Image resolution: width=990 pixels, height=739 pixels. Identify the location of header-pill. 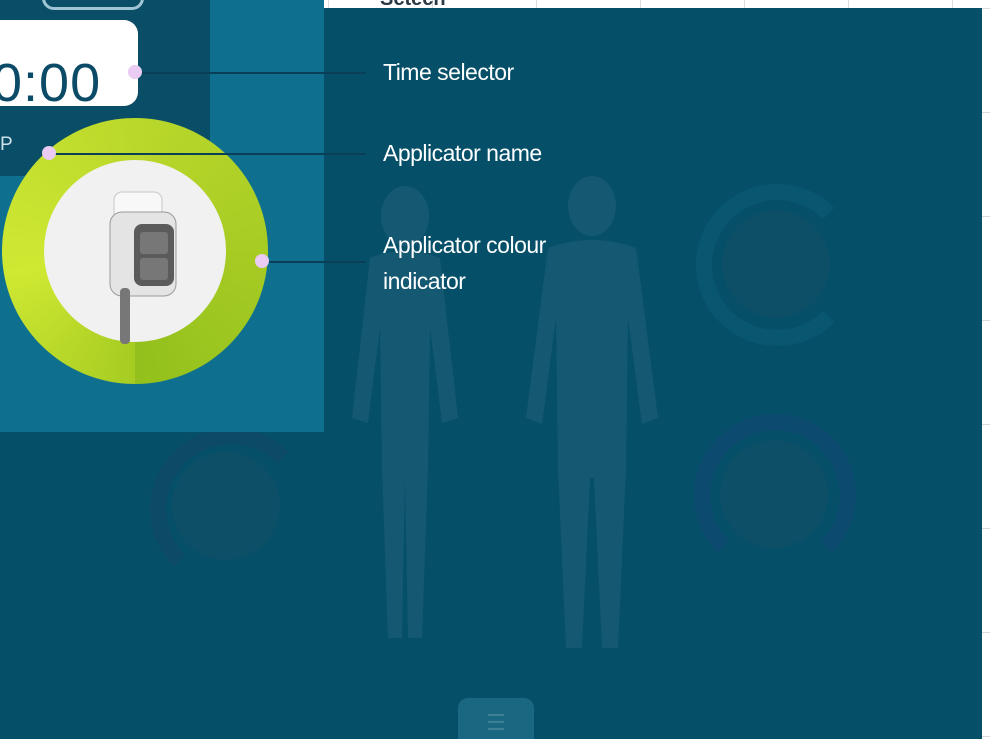
(93, 5).